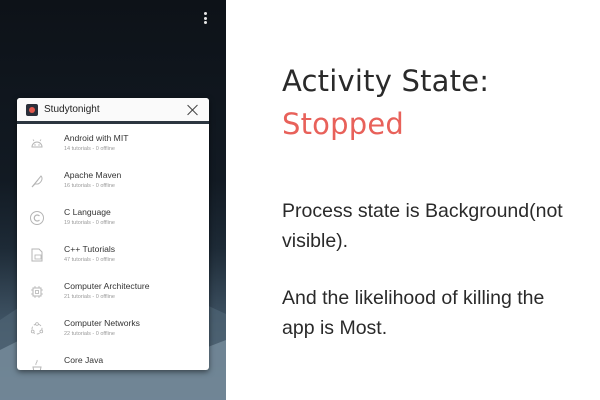 The width and height of the screenshot is (600, 400). Describe the element at coordinates (37, 144) in the screenshot. I see `android-head-icon` at that location.